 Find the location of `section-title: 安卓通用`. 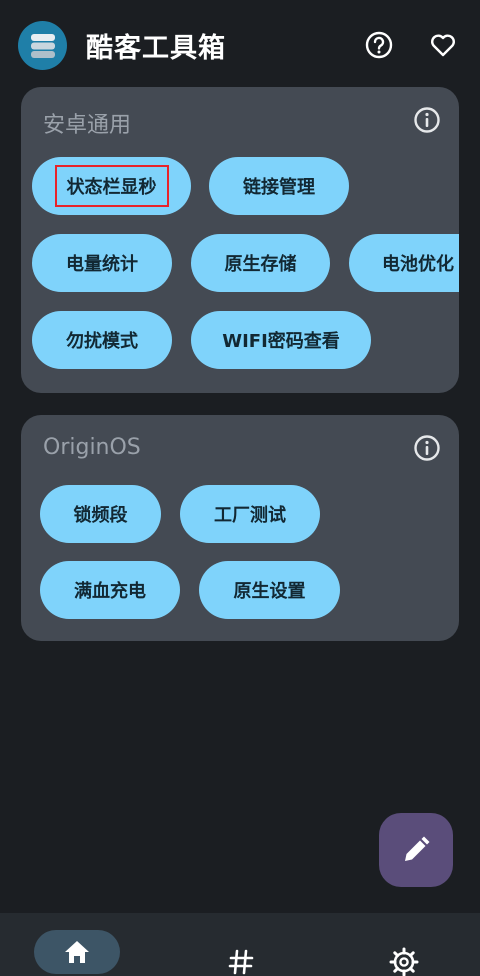

section-title: 安卓通用 is located at coordinates (87, 125).